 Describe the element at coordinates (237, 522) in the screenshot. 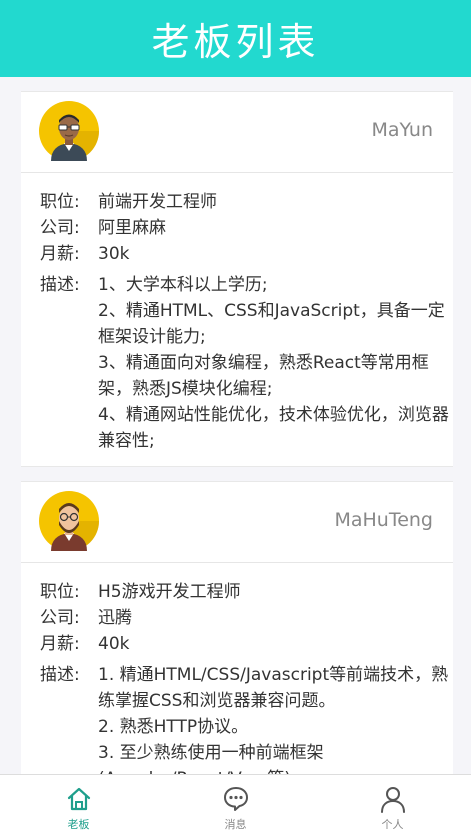

I see `boss-card-header: MaHuTeng` at that location.